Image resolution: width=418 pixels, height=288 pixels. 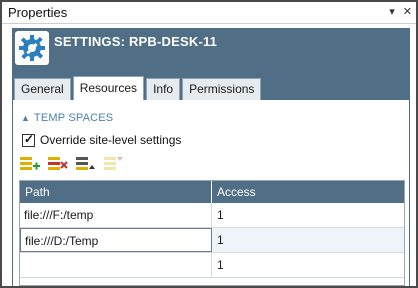 What do you see at coordinates (116, 240) in the screenshot?
I see `path-cell: file:///D:/Temp` at bounding box center [116, 240].